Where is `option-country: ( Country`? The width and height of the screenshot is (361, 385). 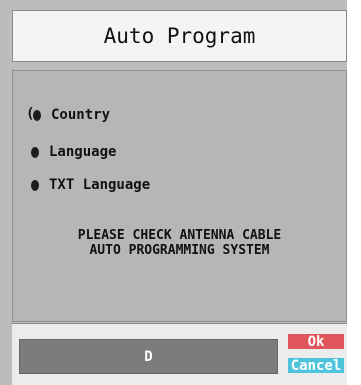
option-country: ( Country is located at coordinates (68, 115).